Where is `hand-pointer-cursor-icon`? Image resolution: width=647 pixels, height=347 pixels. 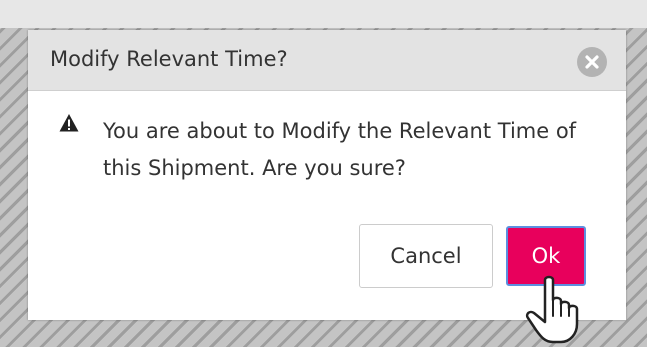
hand-pointer-cursor-icon is located at coordinates (552, 309).